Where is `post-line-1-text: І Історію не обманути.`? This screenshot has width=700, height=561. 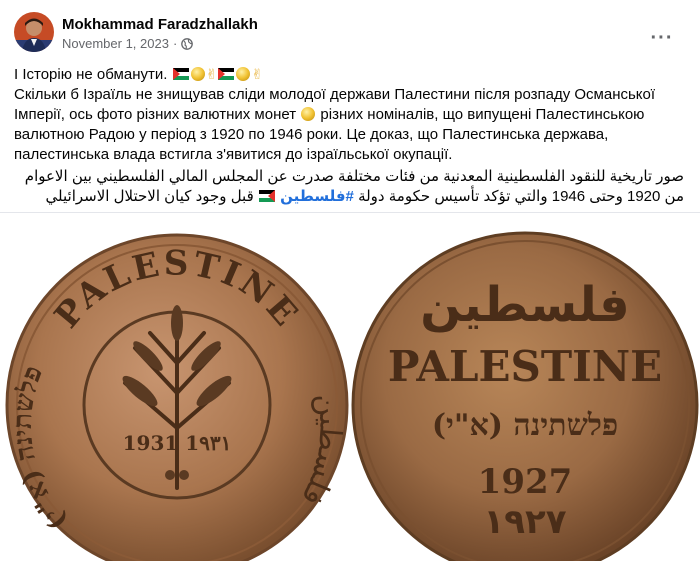 post-line-1-text: І Історію не обманути. is located at coordinates (91, 74).